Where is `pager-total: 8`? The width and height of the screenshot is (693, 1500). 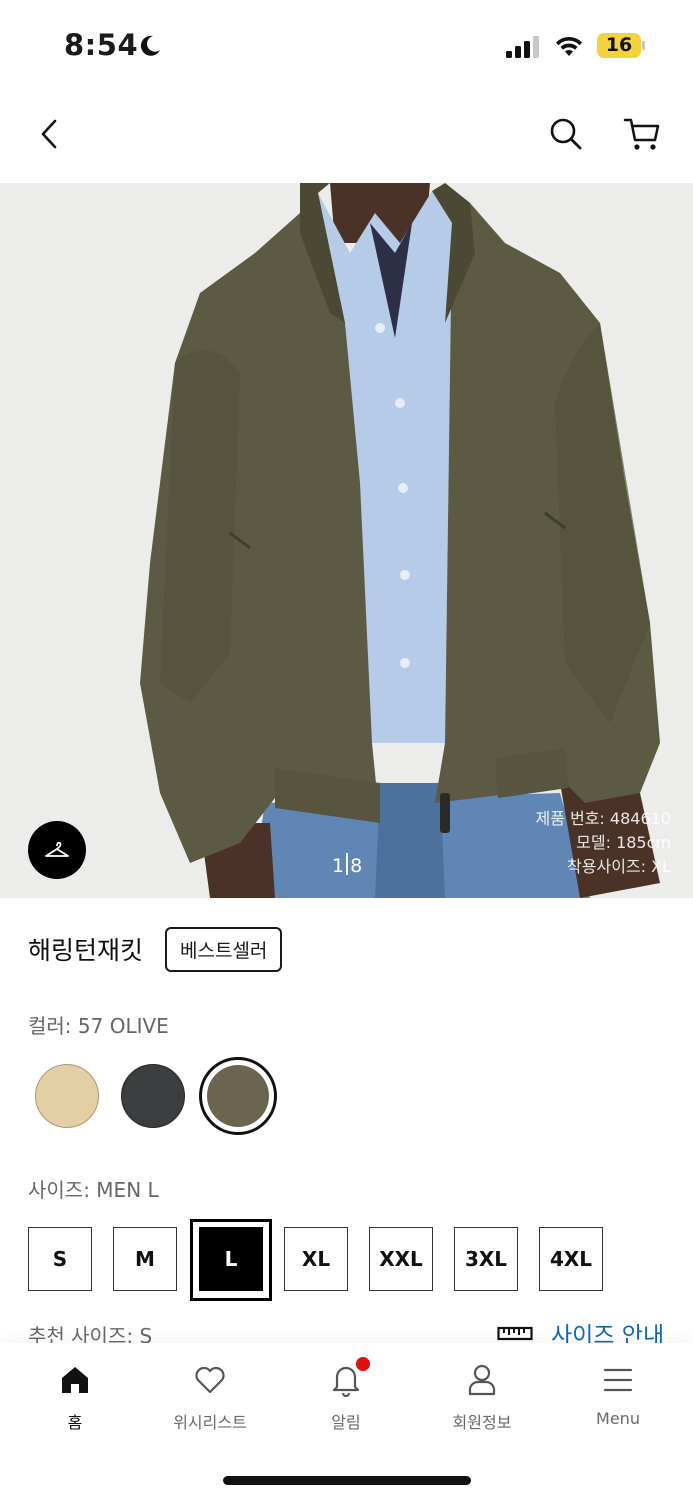
pager-total: 8 is located at coordinates (356, 866).